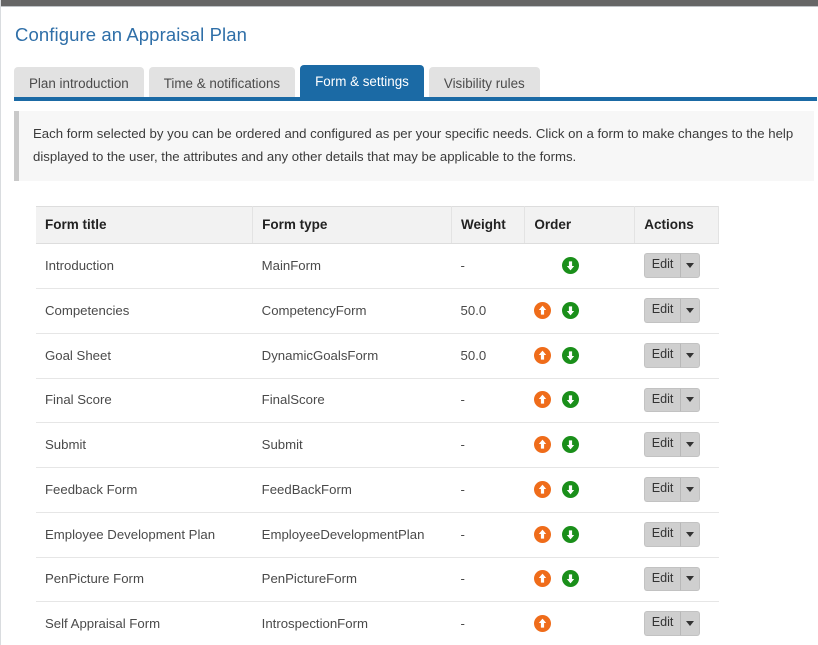 The image size is (818, 645). I want to click on cell-form-title: Final Score, so click(144, 401).